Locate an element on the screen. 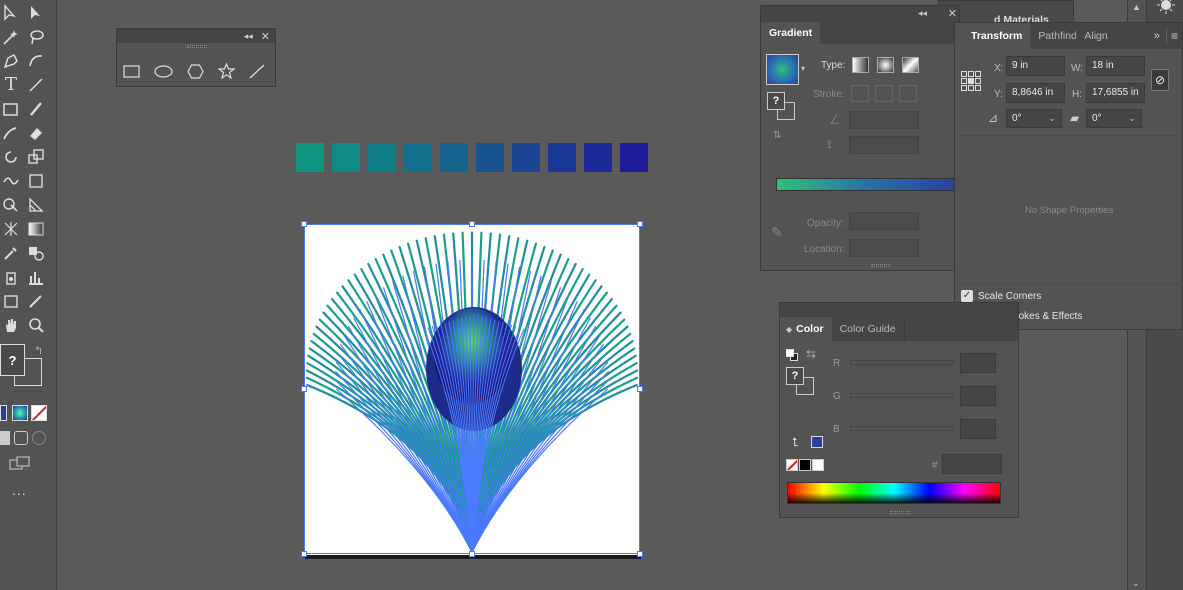 Image resolution: width=1183 pixels, height=590 pixels. swap-fill-stroke-icon: ⇆ is located at coordinates (811, 354).